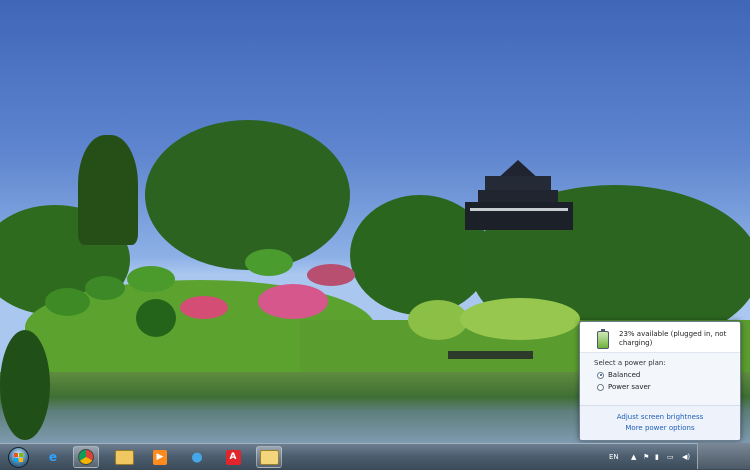 The height and width of the screenshot is (470, 750). Describe the element at coordinates (375, 456) in the screenshot. I see `taskbar: e ▶ ● A EN ▲ ⚑ ▮ ▭ ◀)` at that location.